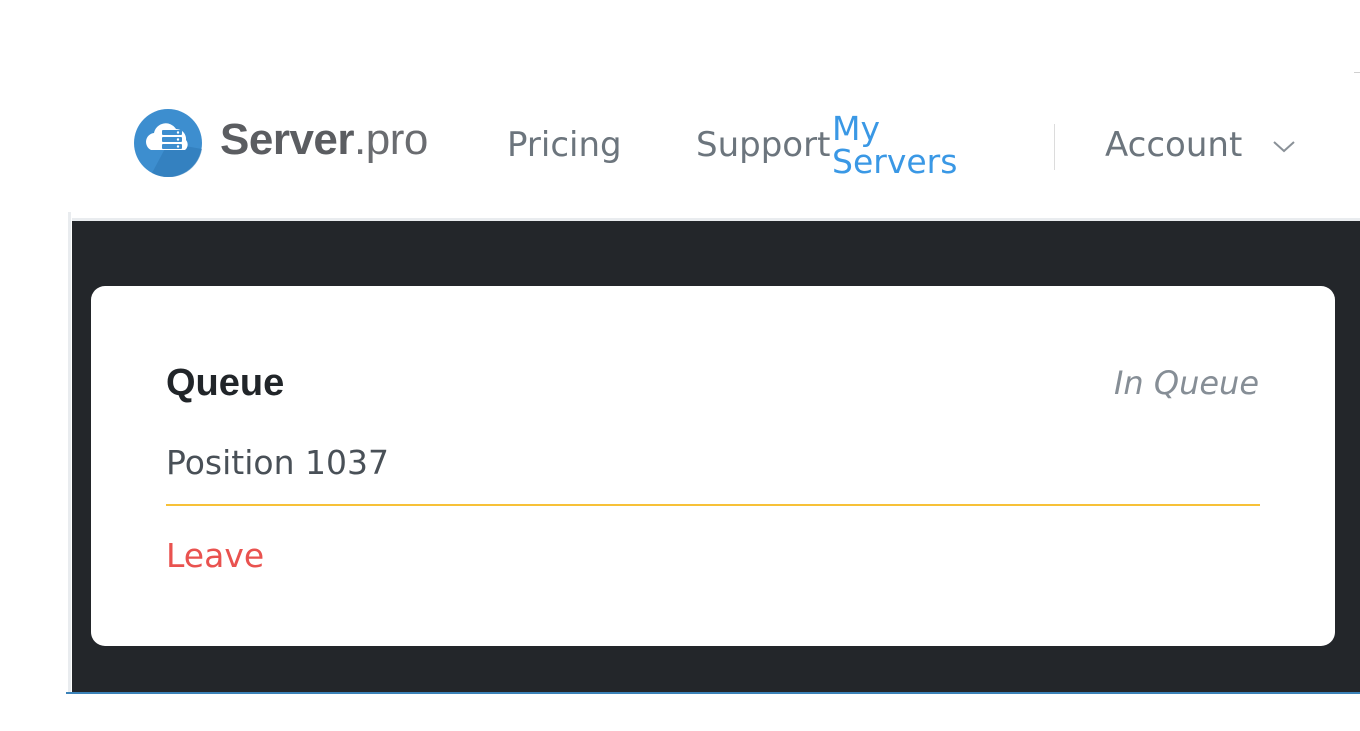 The height and width of the screenshot is (731, 1360). What do you see at coordinates (215, 555) in the screenshot?
I see `leave-queue-button: Leave` at bounding box center [215, 555].